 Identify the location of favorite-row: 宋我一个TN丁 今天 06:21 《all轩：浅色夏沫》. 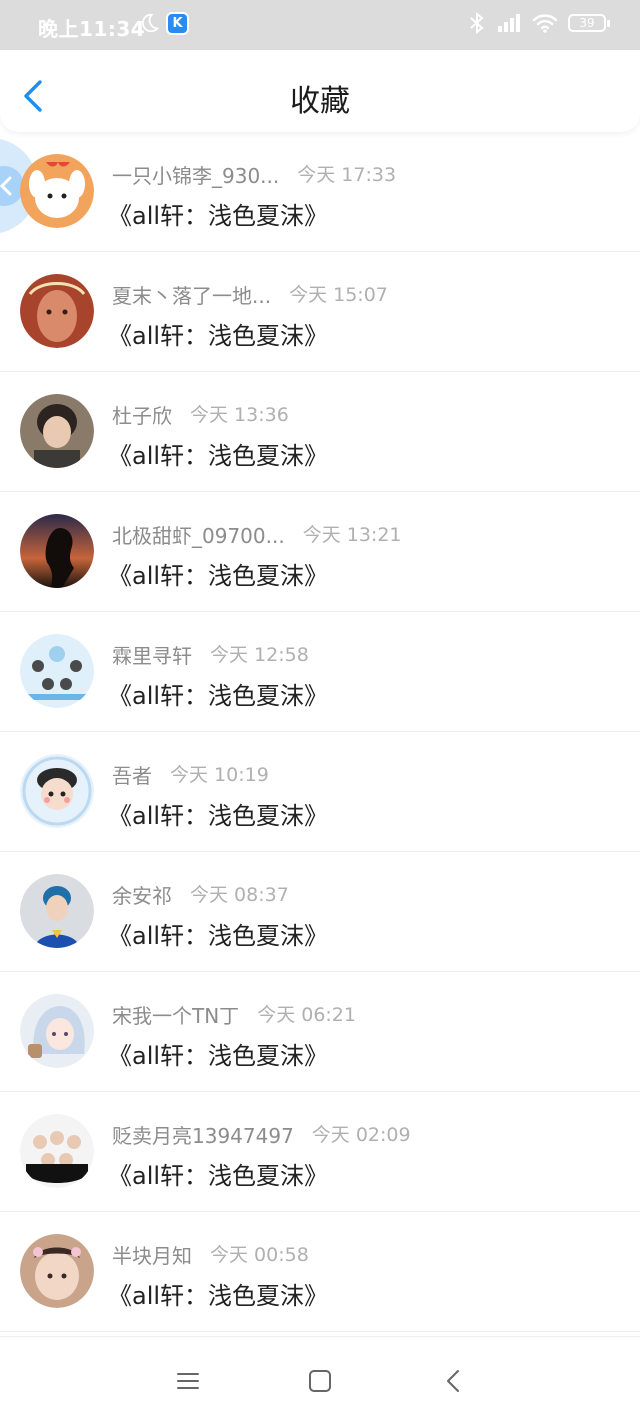
(320, 1032).